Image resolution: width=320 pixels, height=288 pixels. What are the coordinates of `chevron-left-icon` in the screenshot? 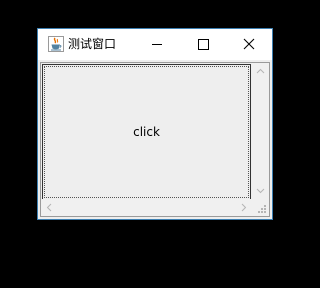 It's located at (49, 207).